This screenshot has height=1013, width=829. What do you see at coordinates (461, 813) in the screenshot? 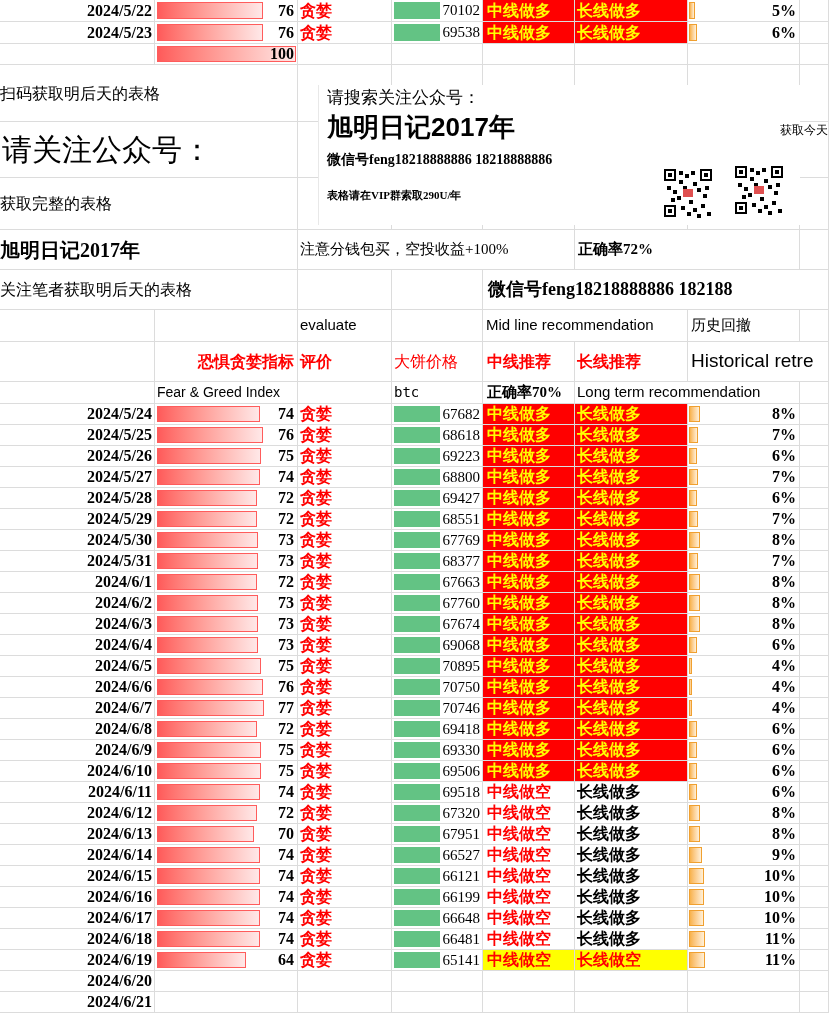
I see `price-value: 67320` at bounding box center [461, 813].